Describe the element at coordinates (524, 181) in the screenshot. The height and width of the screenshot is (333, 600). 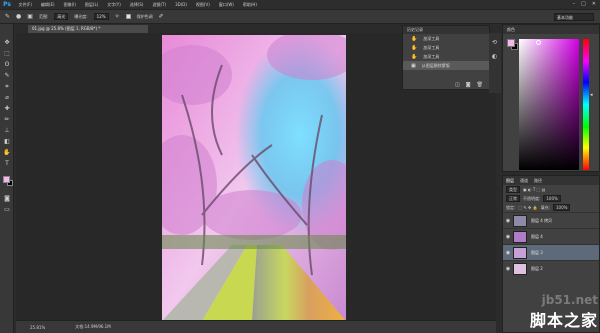
I see `tab-channels: 通道` at that location.